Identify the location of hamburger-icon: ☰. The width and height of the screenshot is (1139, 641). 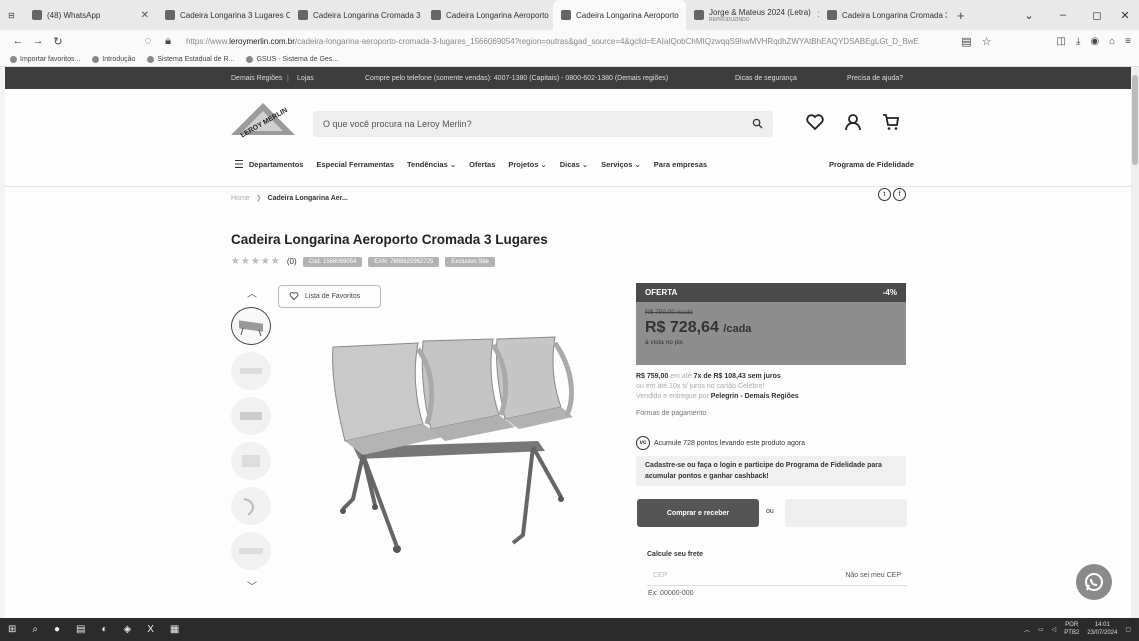
(239, 164).